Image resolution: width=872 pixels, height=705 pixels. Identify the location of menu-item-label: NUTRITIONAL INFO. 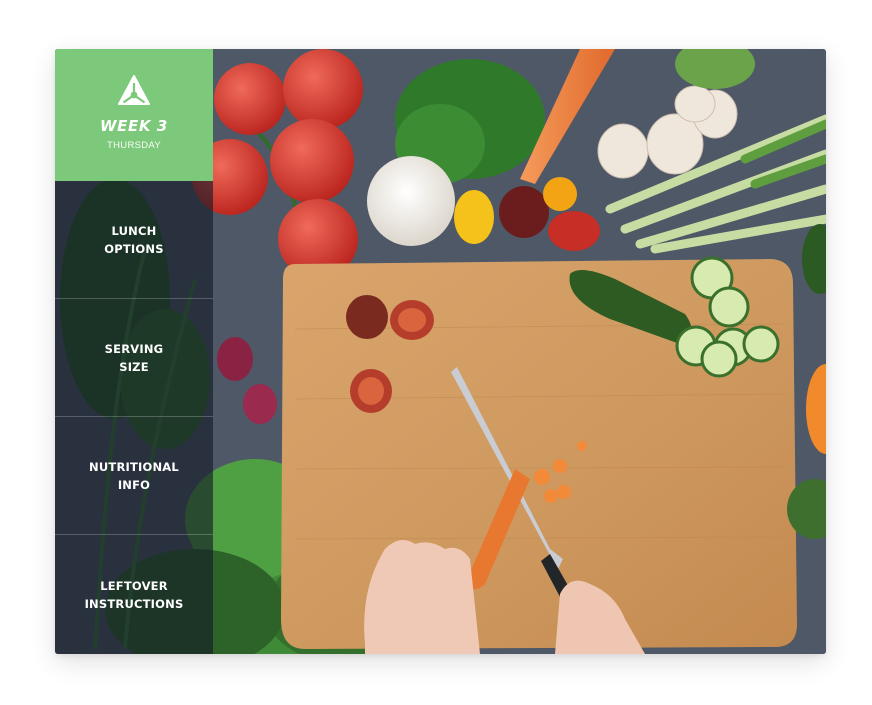
(134, 476).